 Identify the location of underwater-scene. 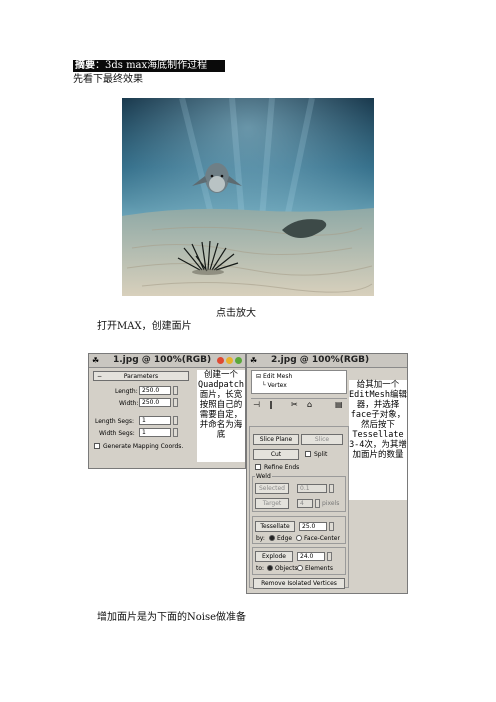
(248, 197).